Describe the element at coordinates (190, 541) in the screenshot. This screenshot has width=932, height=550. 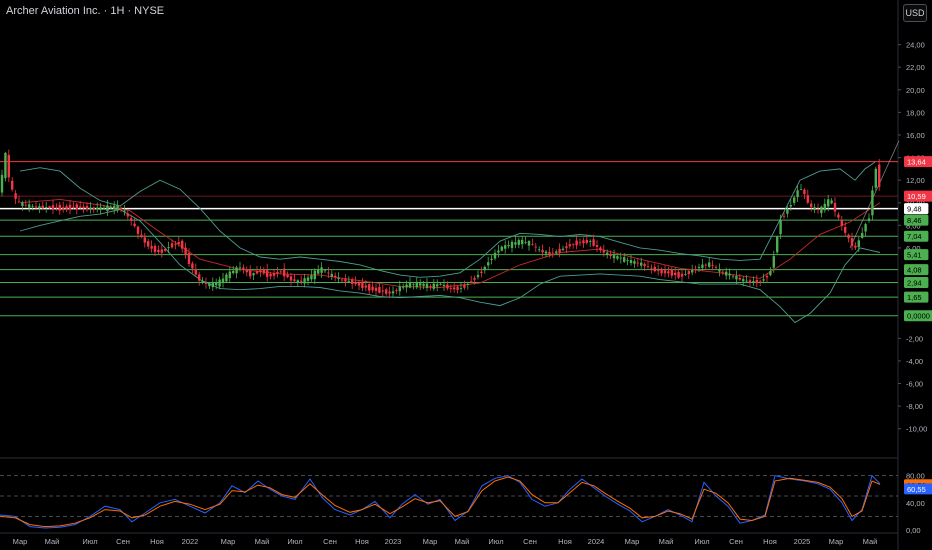
I see `time-tick-label: 2022` at that location.